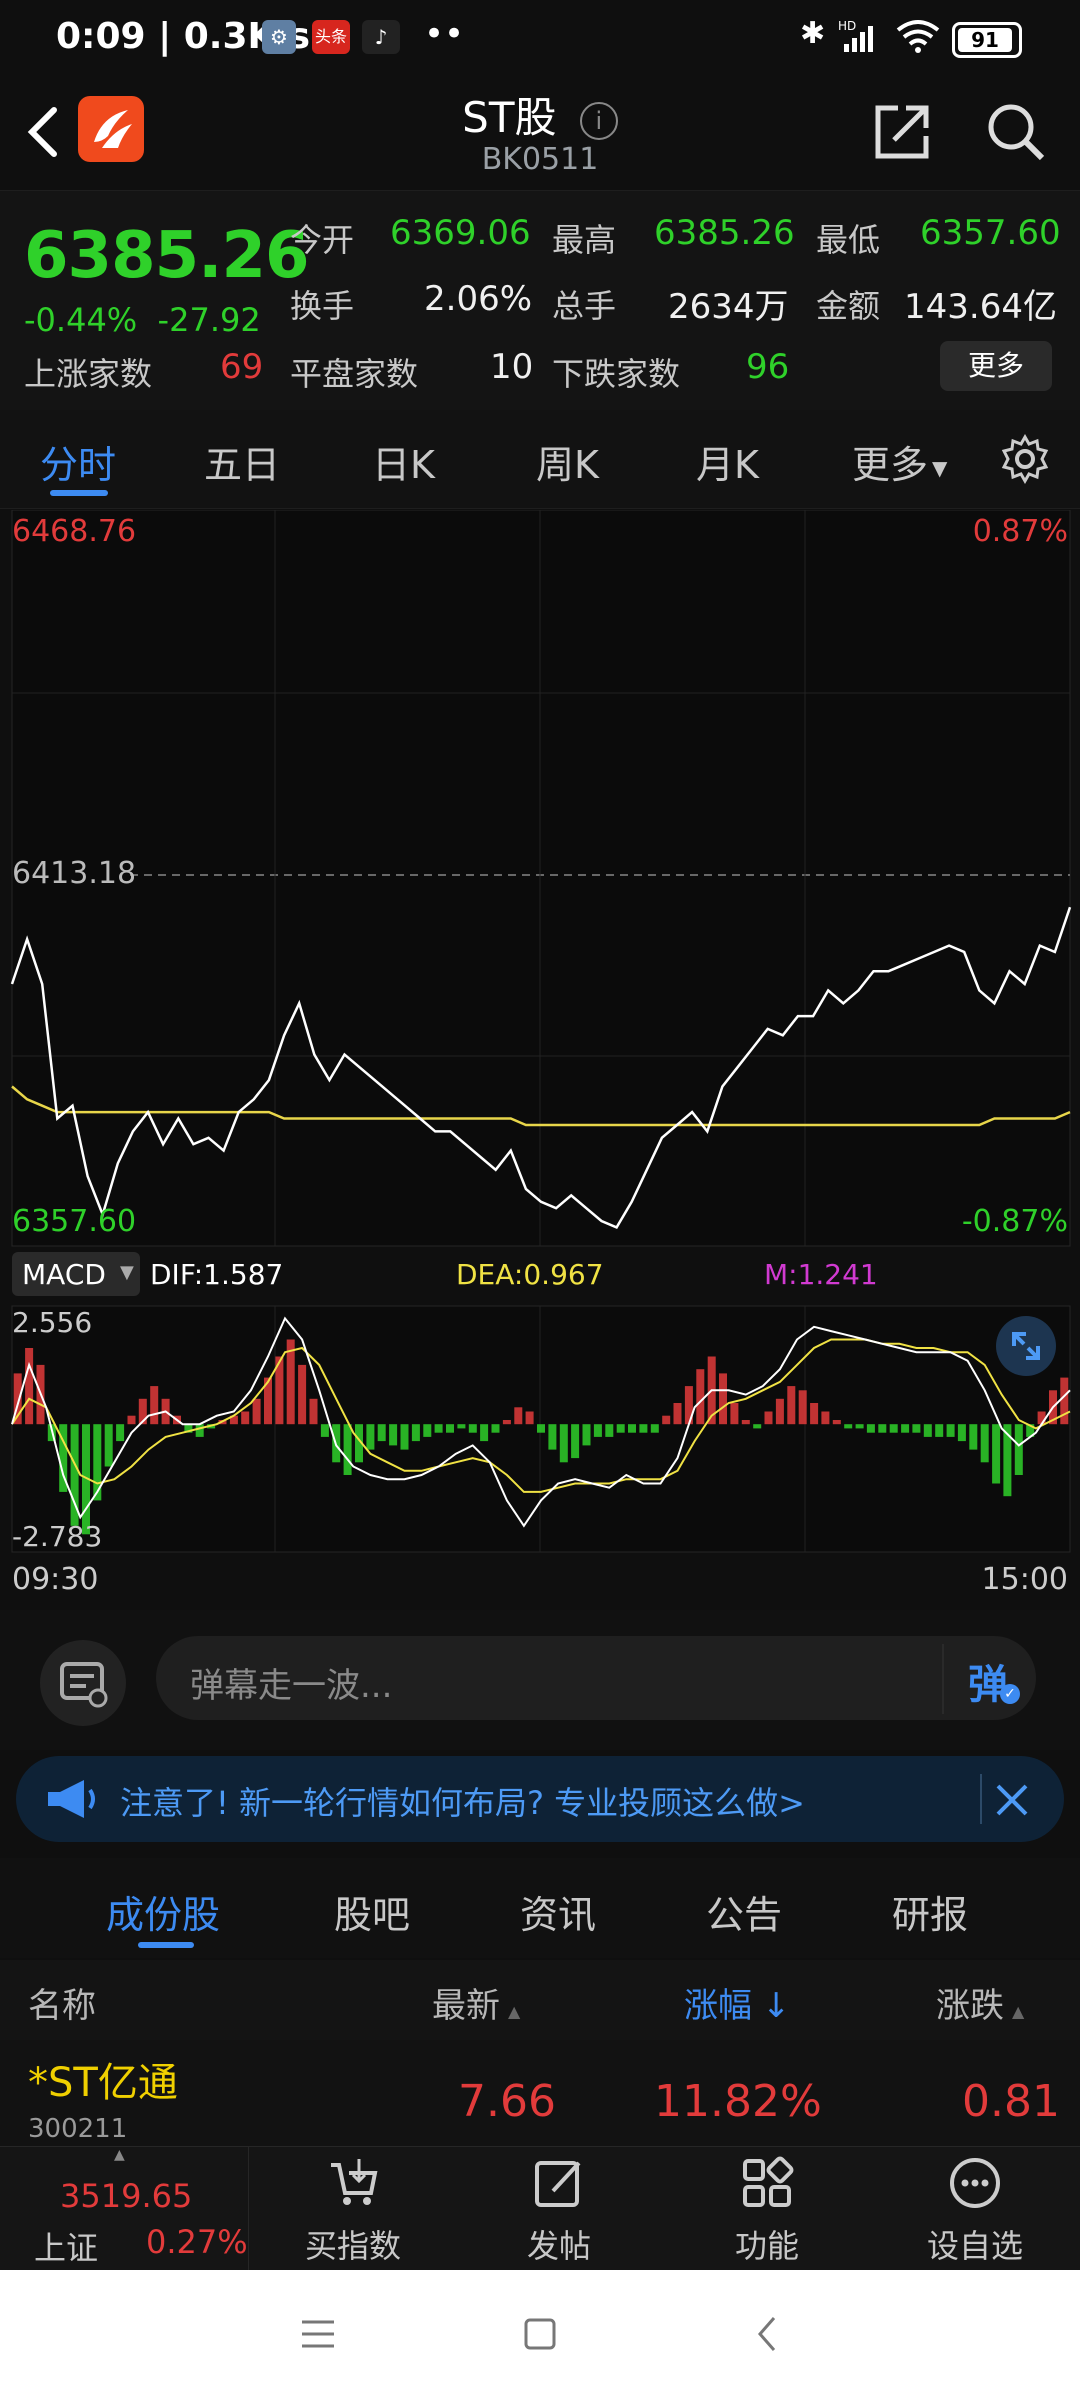 This screenshot has width=1080, height=2400. Describe the element at coordinates (970, 2006) in the screenshot. I see `change-header-label: 涨跌` at that location.